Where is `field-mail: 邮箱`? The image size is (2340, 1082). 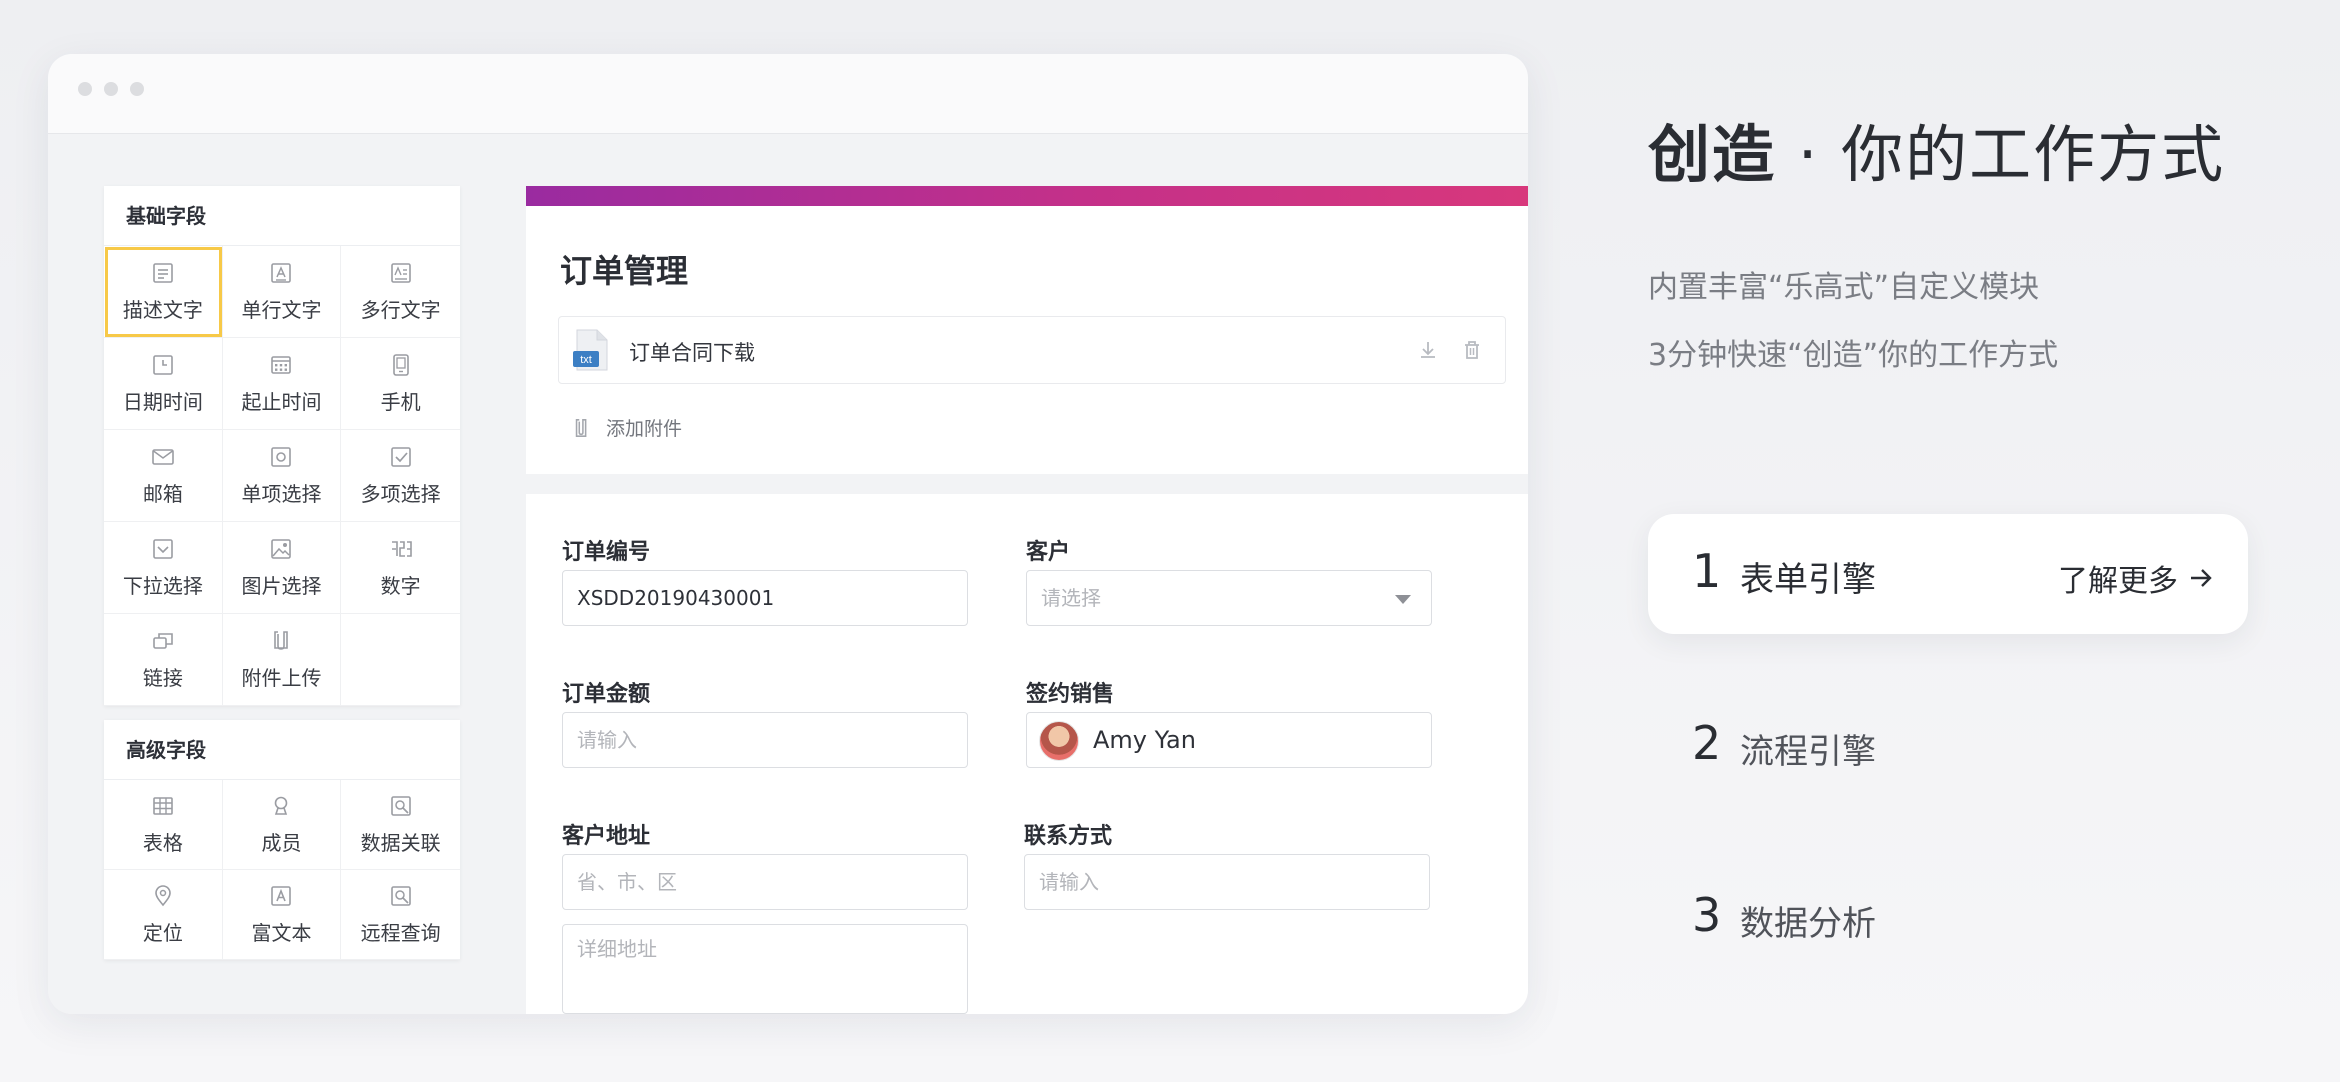
field-mail: 邮箱 is located at coordinates (163, 476).